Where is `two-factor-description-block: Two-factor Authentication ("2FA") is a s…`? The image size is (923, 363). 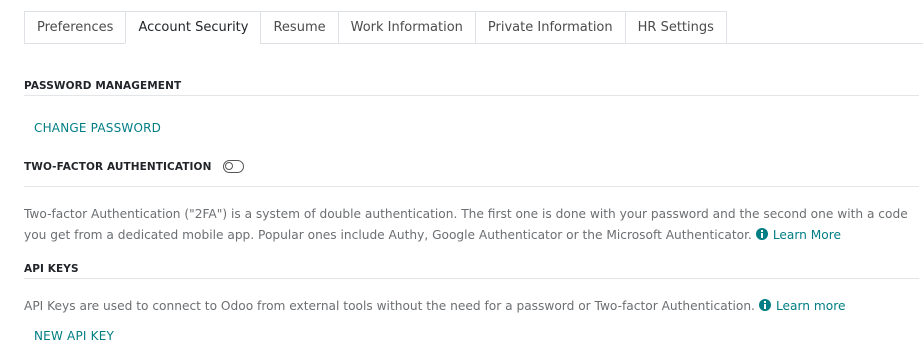 two-factor-description-block: Two-factor Authentication ("2FA") is a s… is located at coordinates (469, 225).